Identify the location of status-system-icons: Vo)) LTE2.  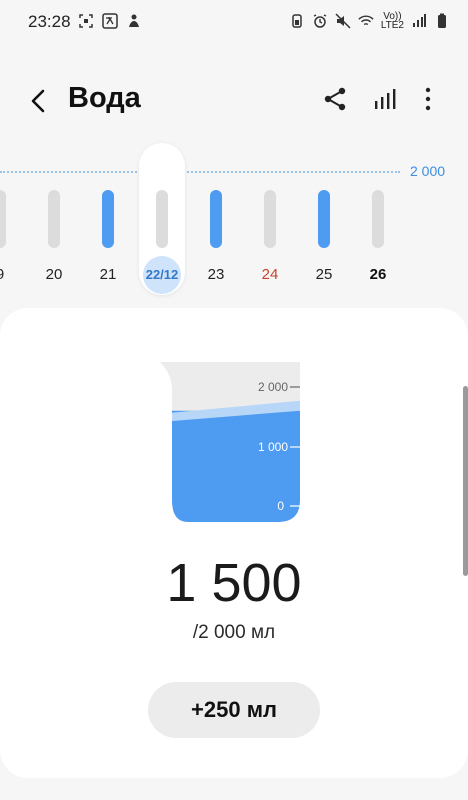
(369, 21).